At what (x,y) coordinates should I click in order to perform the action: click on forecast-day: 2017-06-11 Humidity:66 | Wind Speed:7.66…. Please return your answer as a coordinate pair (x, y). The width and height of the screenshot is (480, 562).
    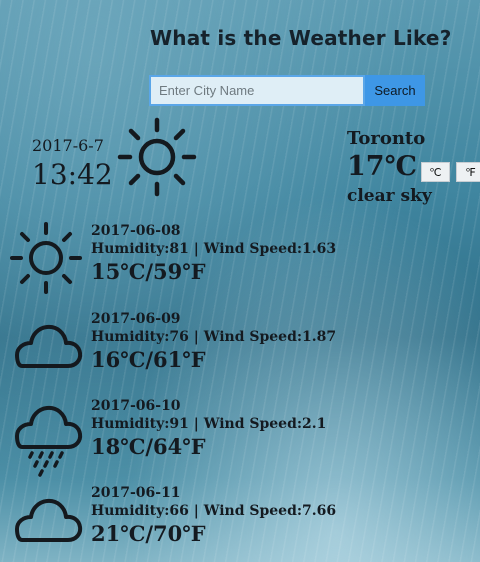
    Looking at the image, I should click on (240, 522).